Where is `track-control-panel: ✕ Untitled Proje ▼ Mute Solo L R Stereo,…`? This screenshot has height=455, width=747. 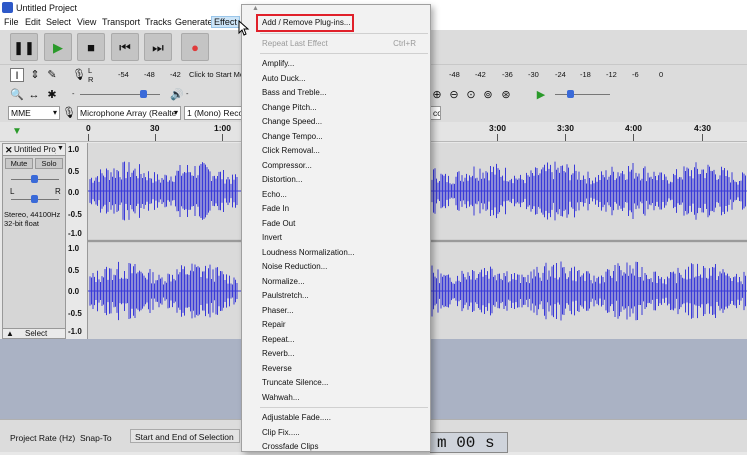 track-control-panel: ✕ Untitled Proje ▼ Mute Solo L R Stereo,… is located at coordinates (34, 241).